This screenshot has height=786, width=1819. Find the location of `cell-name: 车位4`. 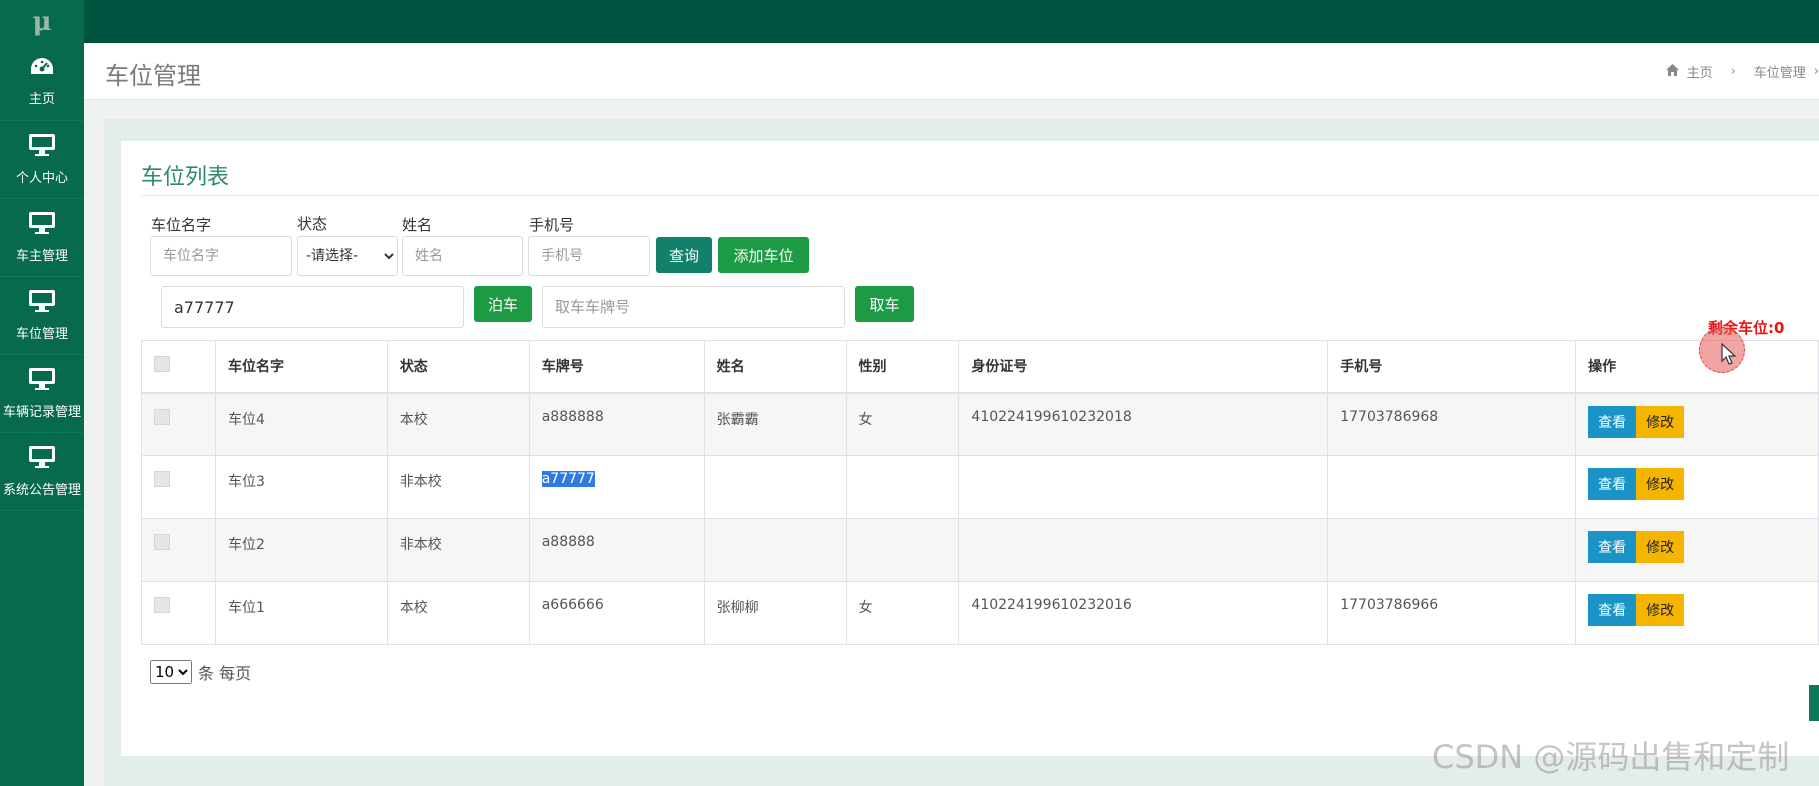

cell-name: 车位4 is located at coordinates (301, 424).